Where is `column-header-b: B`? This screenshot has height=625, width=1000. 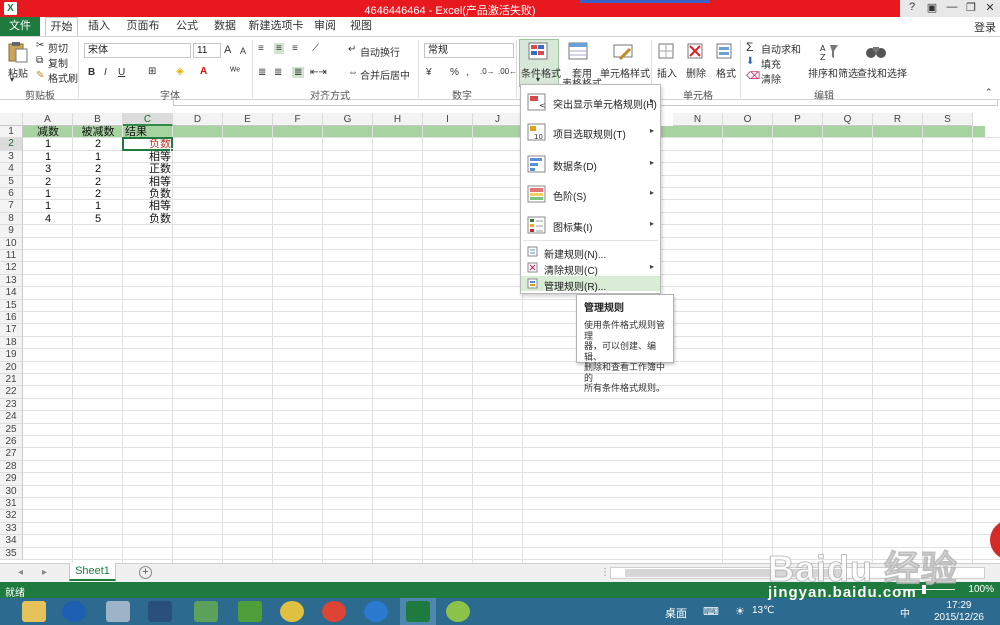
column-header-b: B is located at coordinates (98, 119).